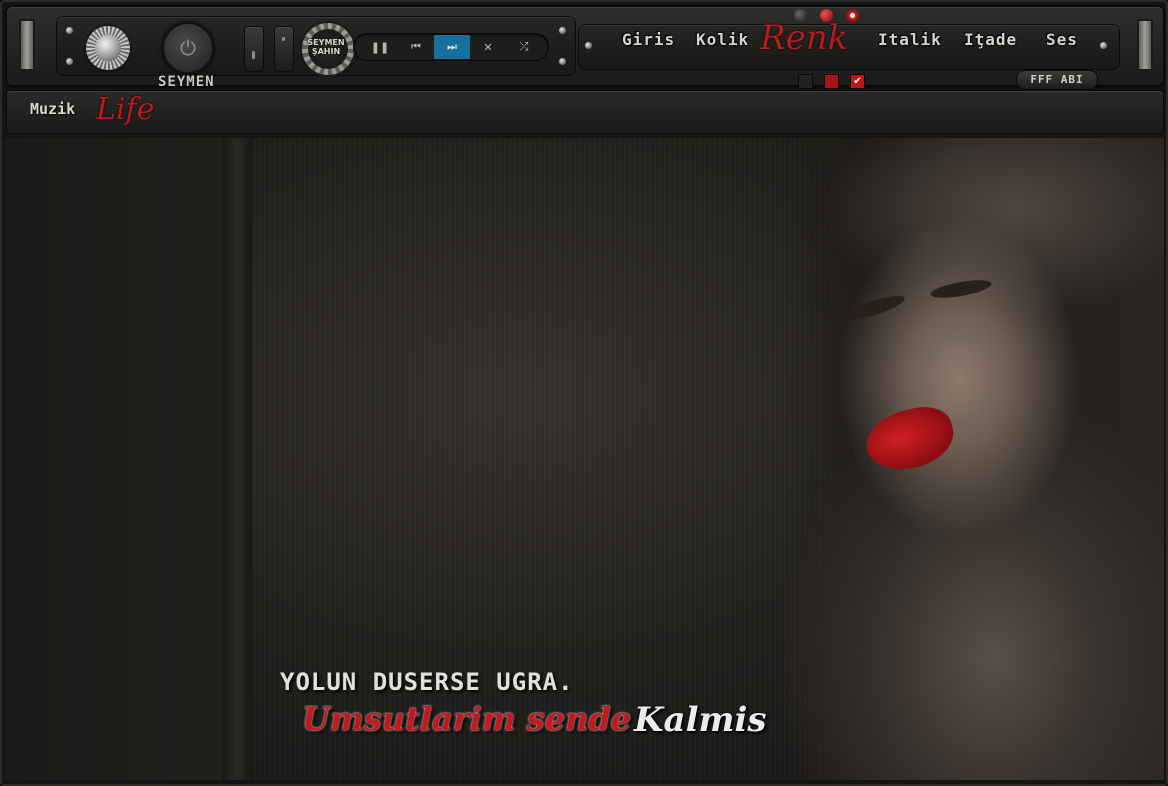 The image size is (1168, 786). I want to click on brand-label: SEYMEN, so click(186, 82).